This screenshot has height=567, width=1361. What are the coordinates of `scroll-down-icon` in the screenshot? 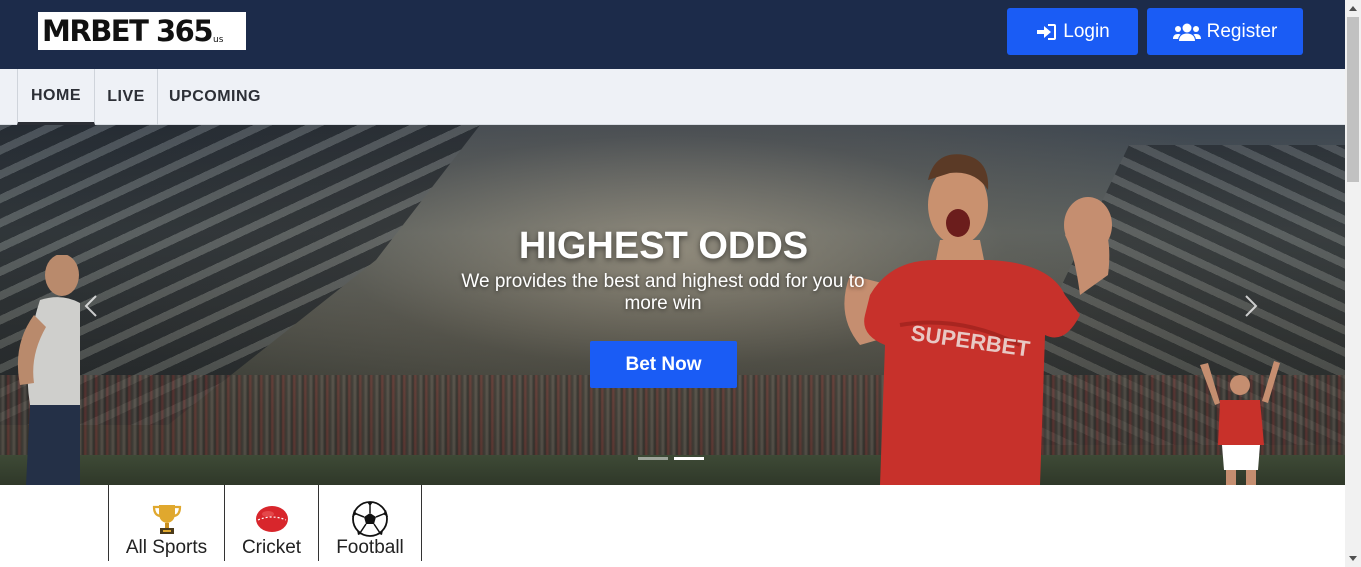 It's located at (1353, 558).